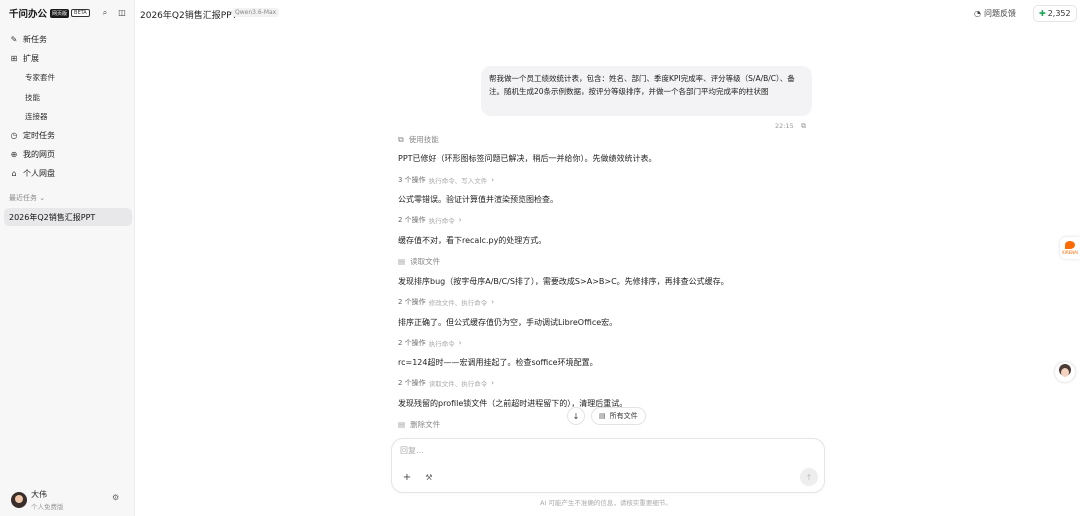 The width and height of the screenshot is (1080, 516). Describe the element at coordinates (189, 16) in the screenshot. I see `page-title: 2026年Q2销售汇报PPT` at that location.